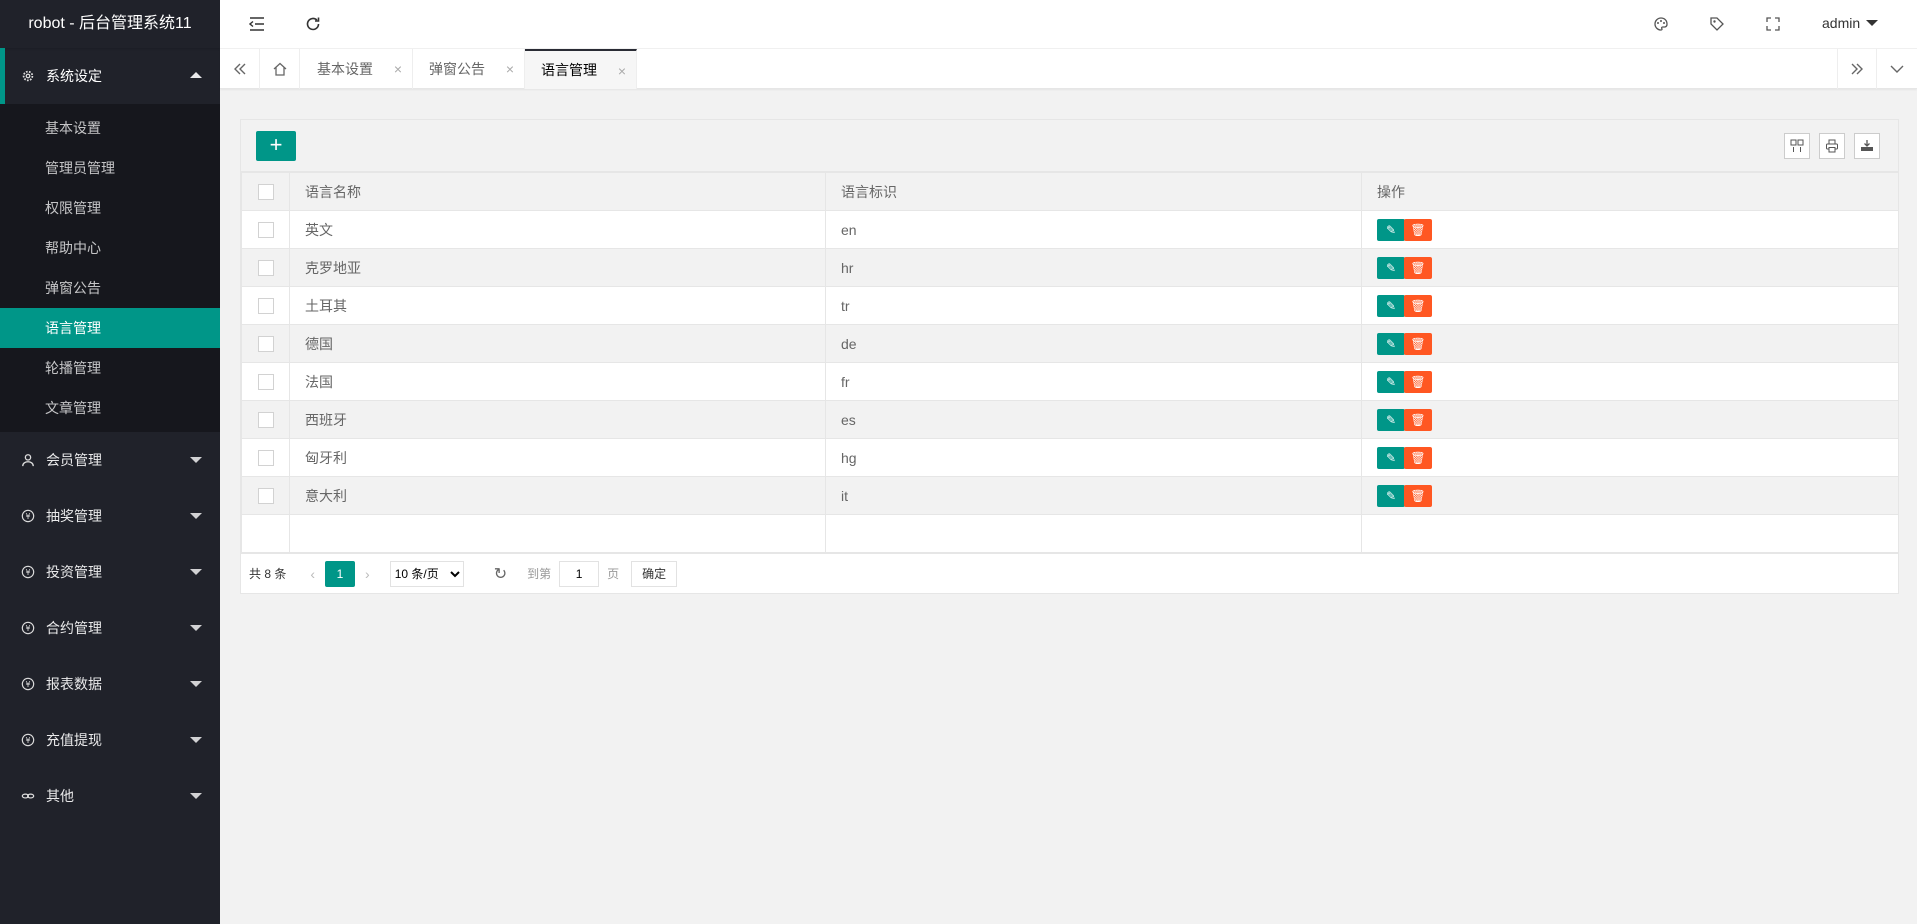 Image resolution: width=1917 pixels, height=924 pixels. What do you see at coordinates (1070, 533) in the screenshot?
I see `table-filler-row` at bounding box center [1070, 533].